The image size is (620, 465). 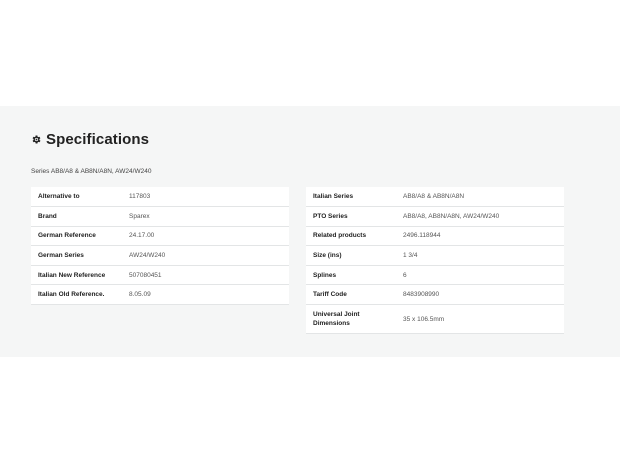 What do you see at coordinates (205, 295) in the screenshot?
I see `spec-value: 8.05.09` at bounding box center [205, 295].